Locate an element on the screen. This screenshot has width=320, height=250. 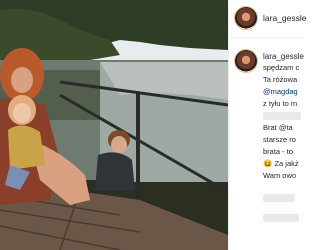
caption-line: starsze ro is located at coordinates (279, 139).